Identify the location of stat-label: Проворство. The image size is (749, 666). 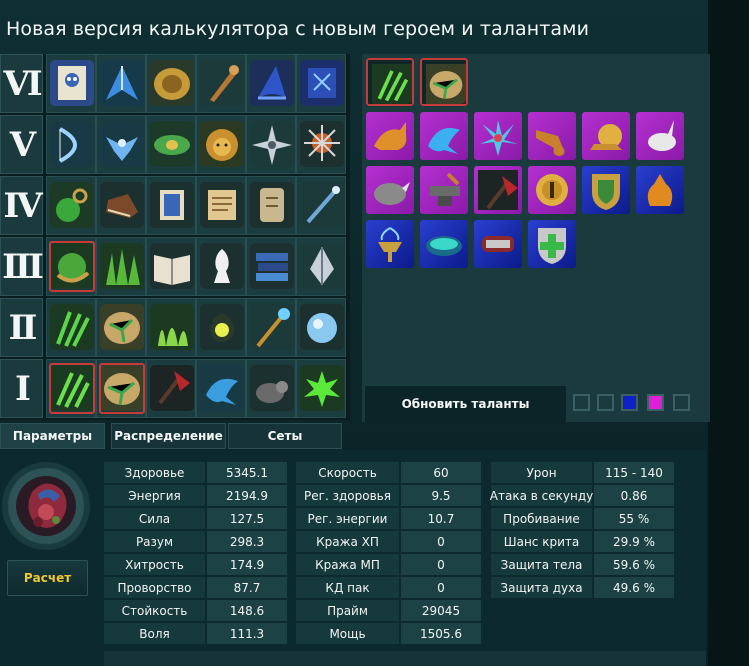
(154, 587).